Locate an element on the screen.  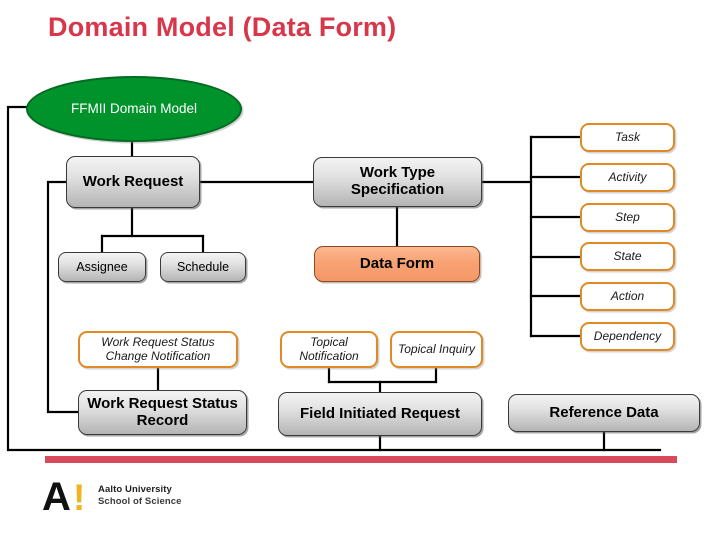
accent-bar is located at coordinates (361, 459).